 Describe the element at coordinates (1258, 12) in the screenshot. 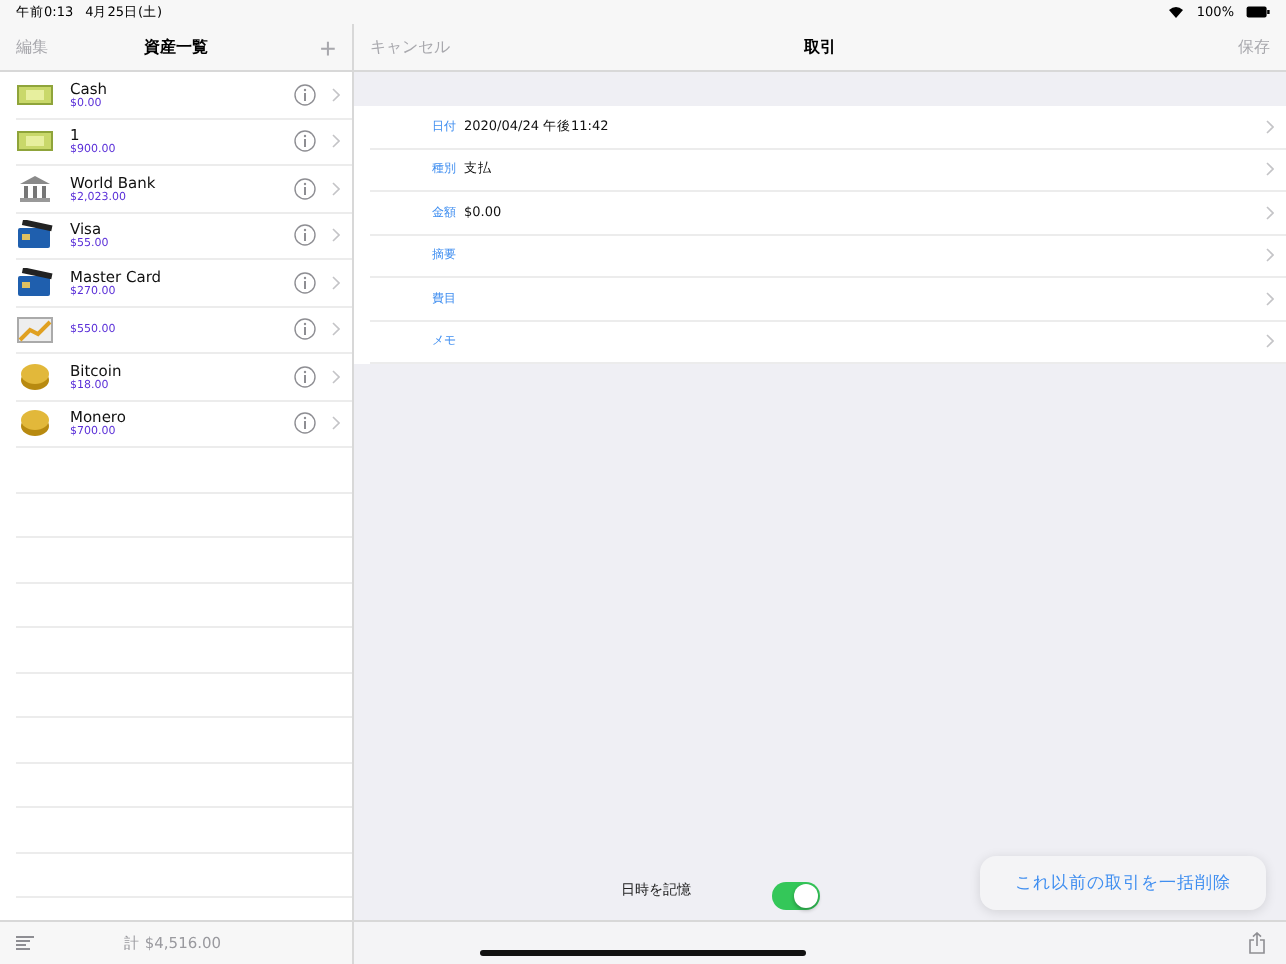

I see `battery-icon` at that location.